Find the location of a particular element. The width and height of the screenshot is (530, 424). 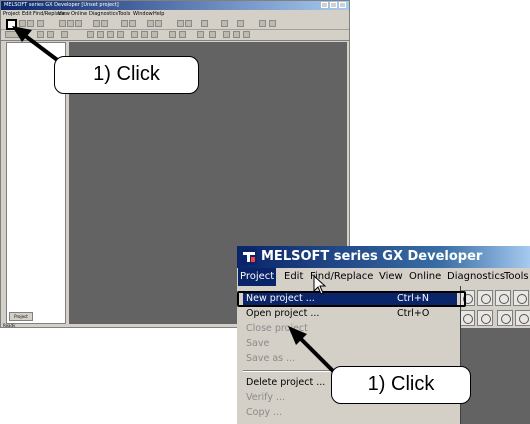

falling-edge-icon is located at coordinates (134, 34).